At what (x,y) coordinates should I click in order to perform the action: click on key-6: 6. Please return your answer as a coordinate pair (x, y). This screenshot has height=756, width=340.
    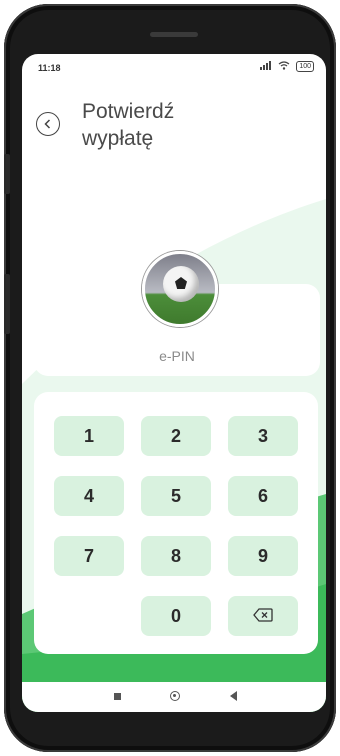
    Looking at the image, I should click on (263, 496).